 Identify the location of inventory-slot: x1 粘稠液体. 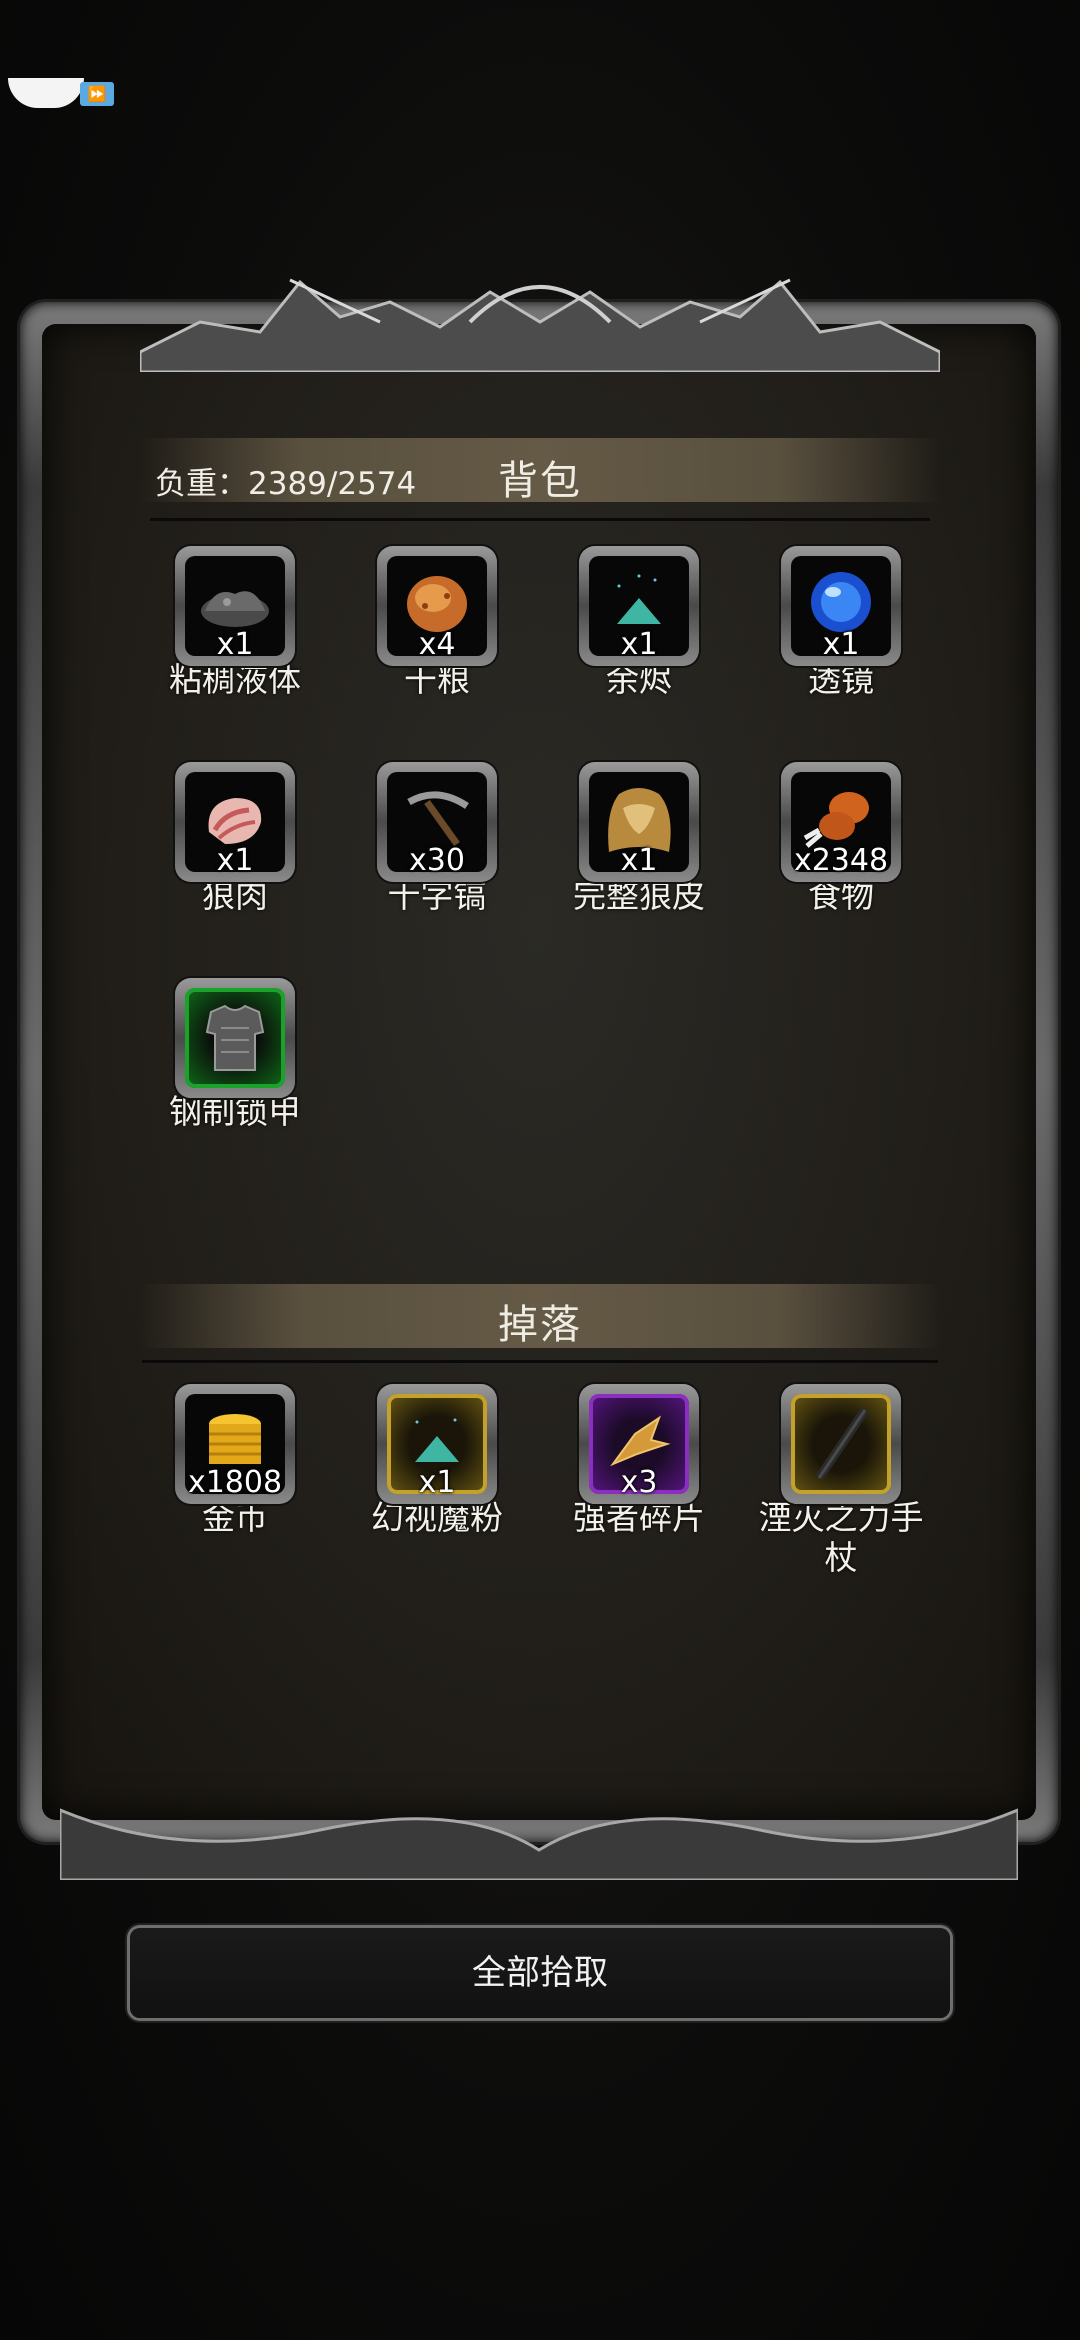
(223, 623).